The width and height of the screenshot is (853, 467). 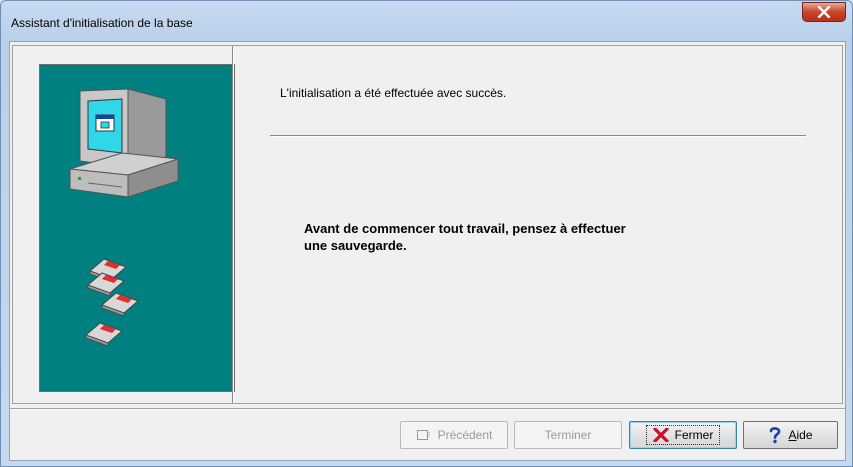 I want to click on window-title: Assistant d'initialisation de la base, so click(x=102, y=23).